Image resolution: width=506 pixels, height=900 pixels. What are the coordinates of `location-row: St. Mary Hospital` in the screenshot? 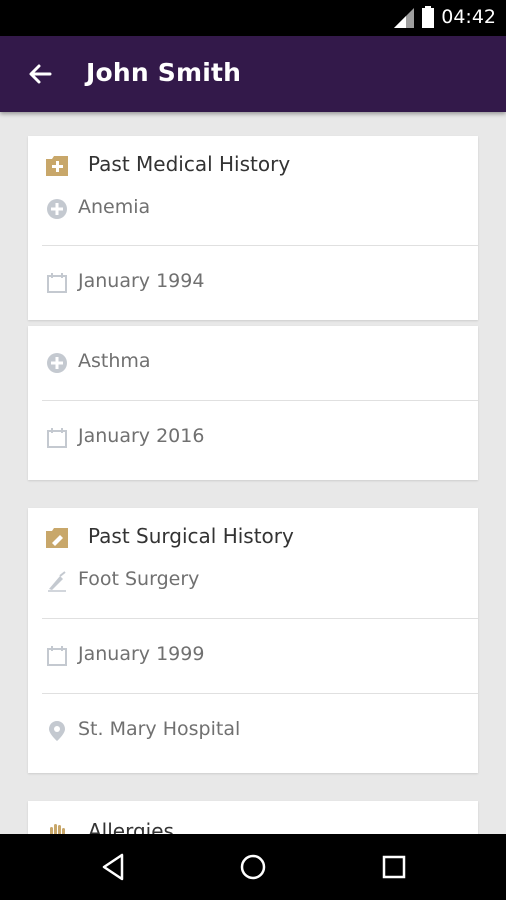 It's located at (260, 731).